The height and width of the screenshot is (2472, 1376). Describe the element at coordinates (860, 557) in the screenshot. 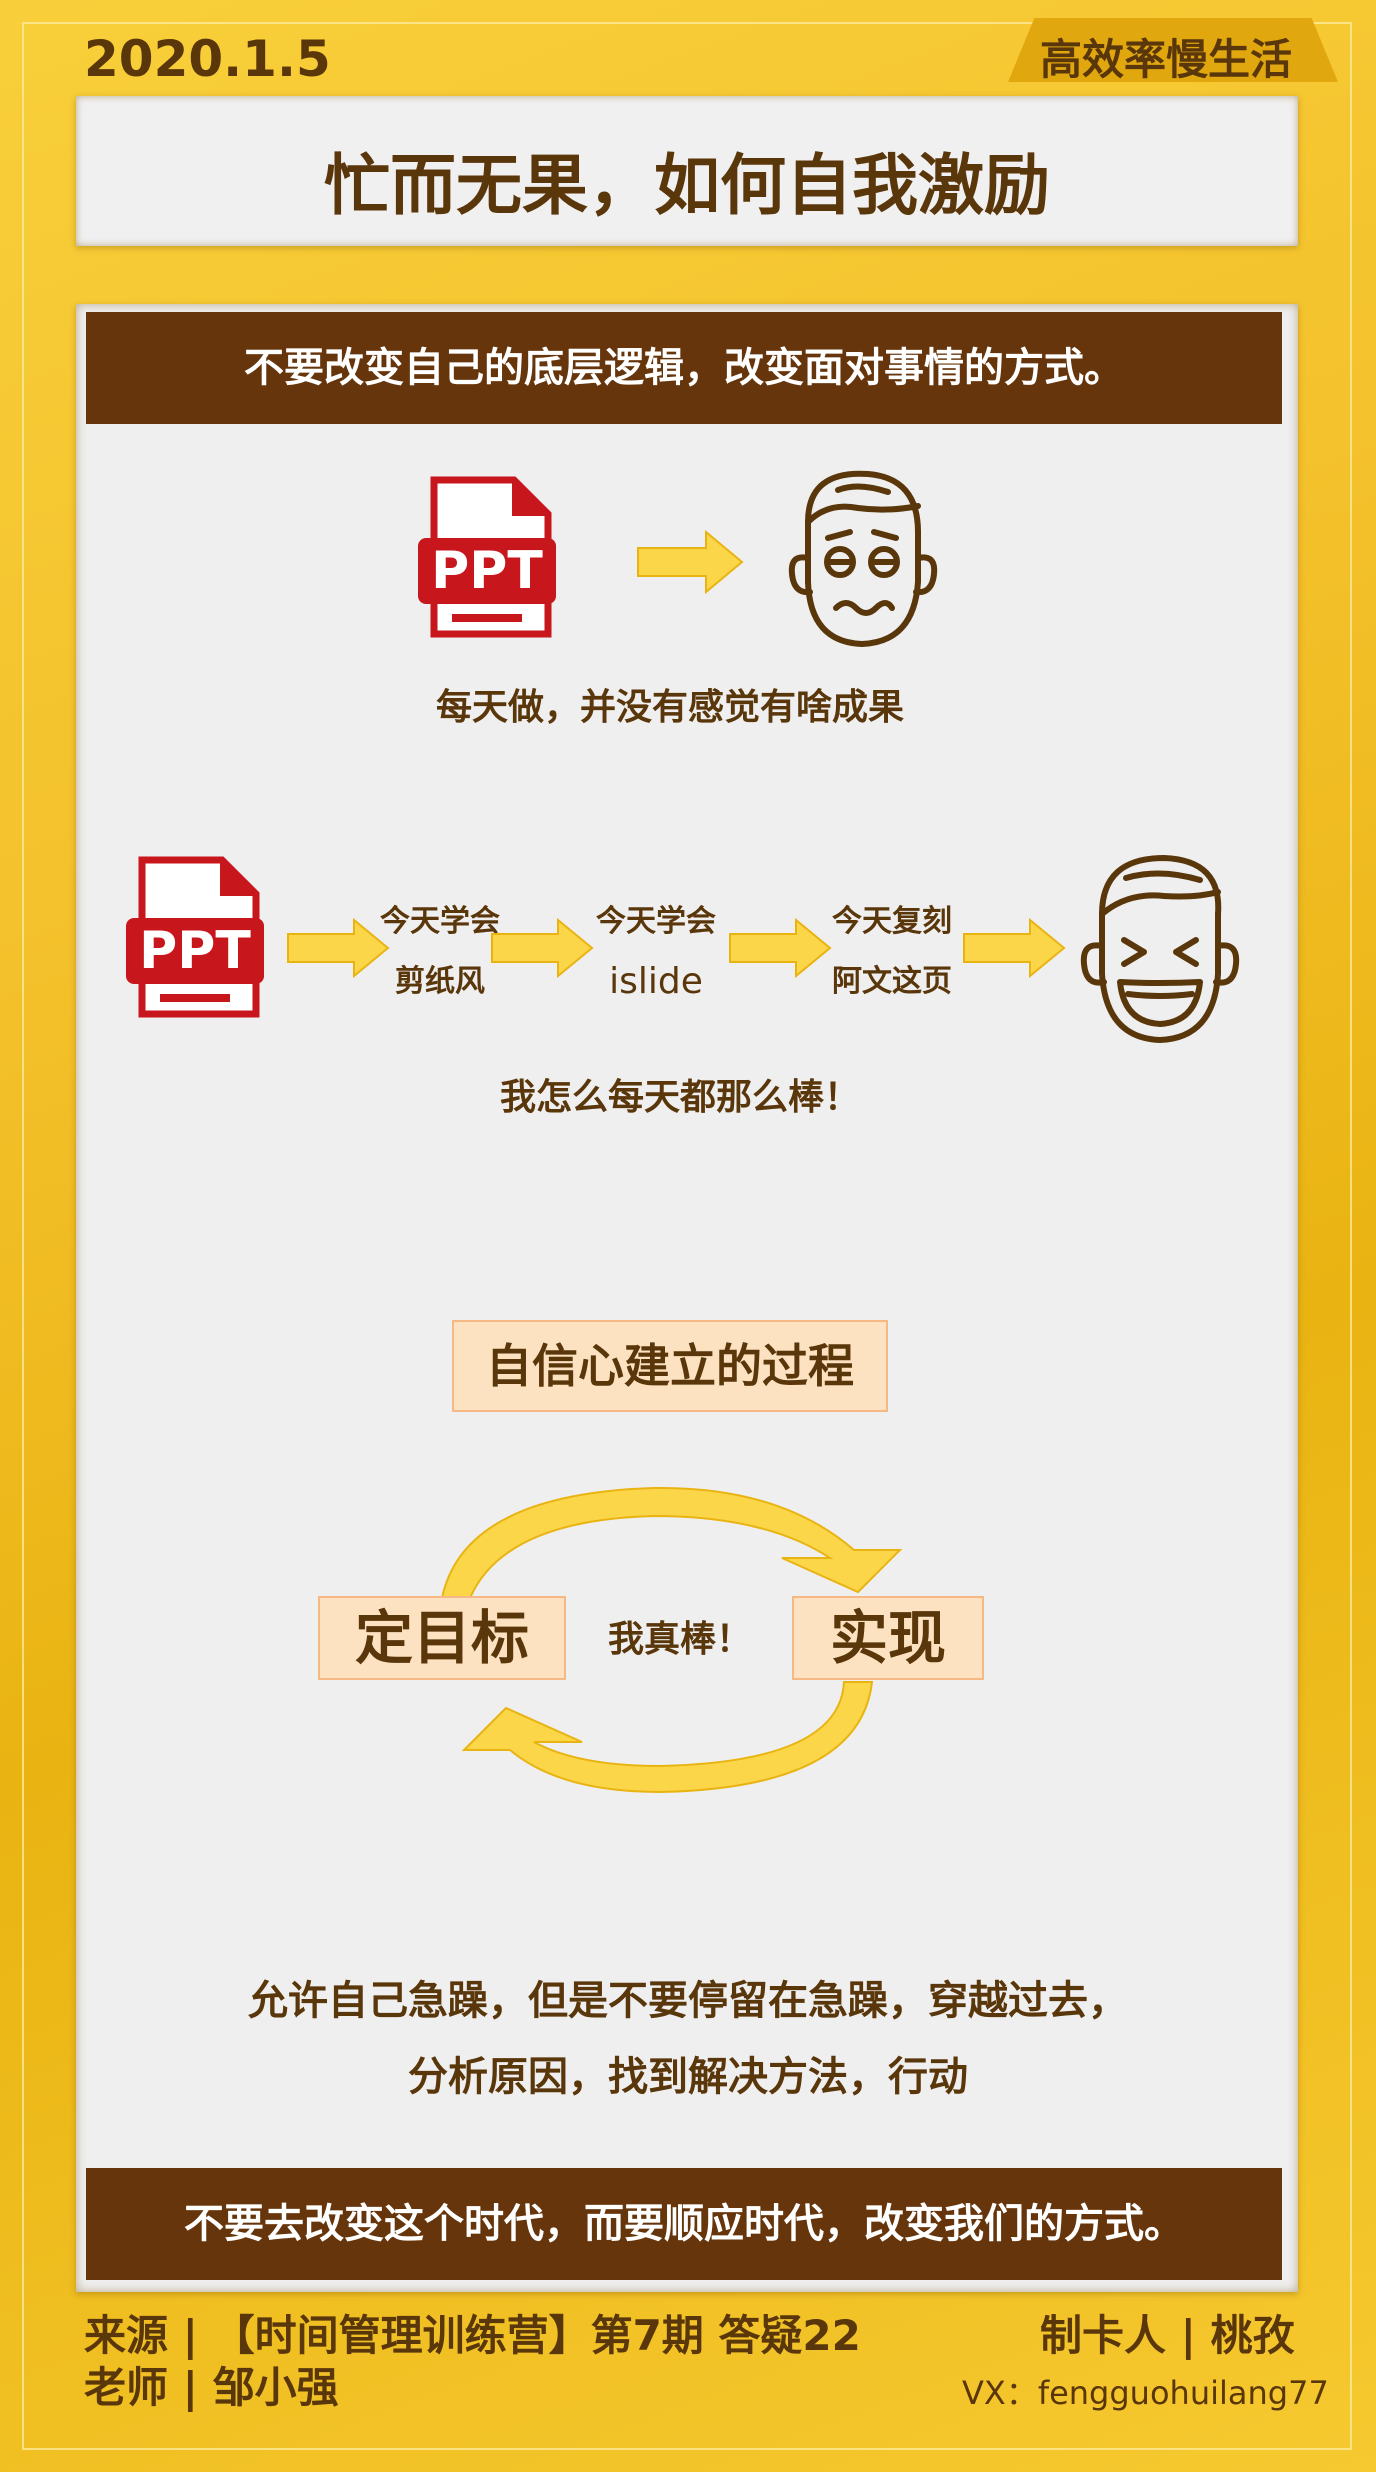

I see `worried-face-icon` at that location.